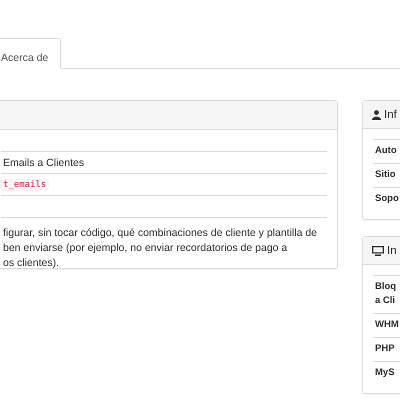 The height and width of the screenshot is (400, 400). What do you see at coordinates (390, 114) in the screenshot?
I see `panel-title: Inf` at bounding box center [390, 114].